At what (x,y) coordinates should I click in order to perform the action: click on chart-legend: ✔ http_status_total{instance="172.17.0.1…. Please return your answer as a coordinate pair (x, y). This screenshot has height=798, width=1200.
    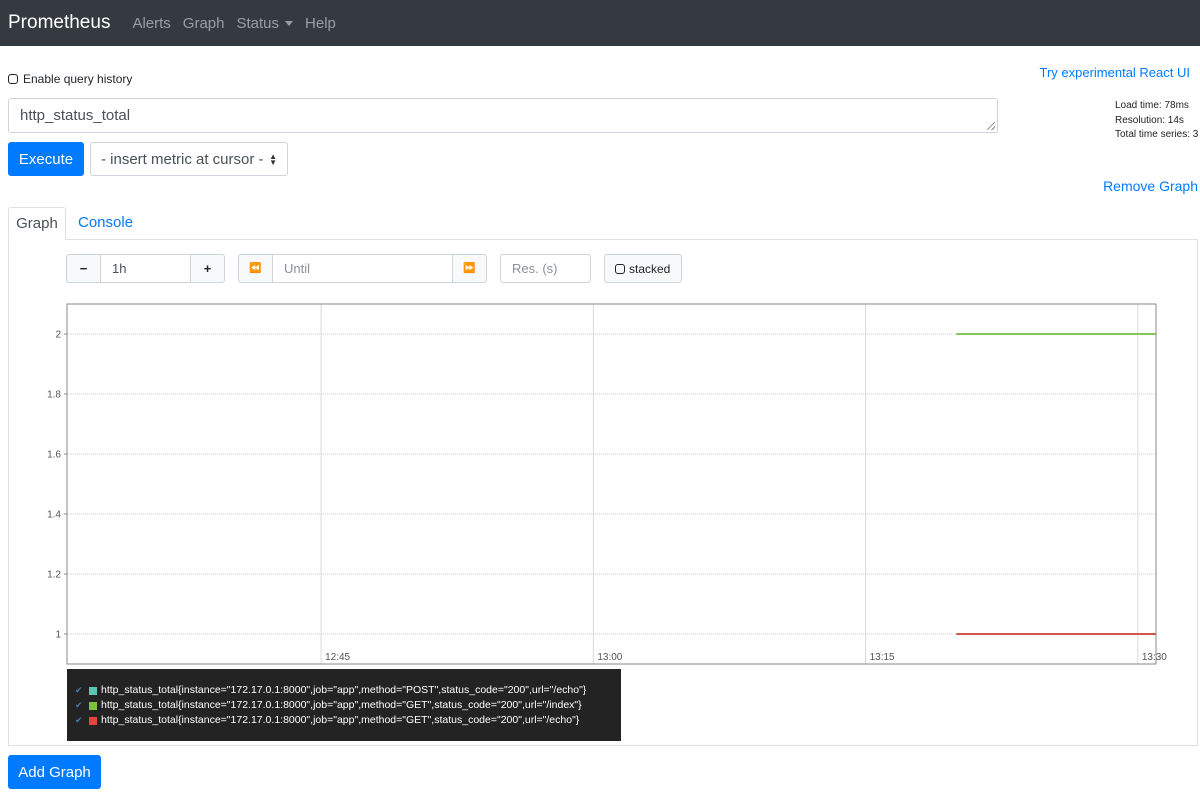
    Looking at the image, I should click on (344, 705).